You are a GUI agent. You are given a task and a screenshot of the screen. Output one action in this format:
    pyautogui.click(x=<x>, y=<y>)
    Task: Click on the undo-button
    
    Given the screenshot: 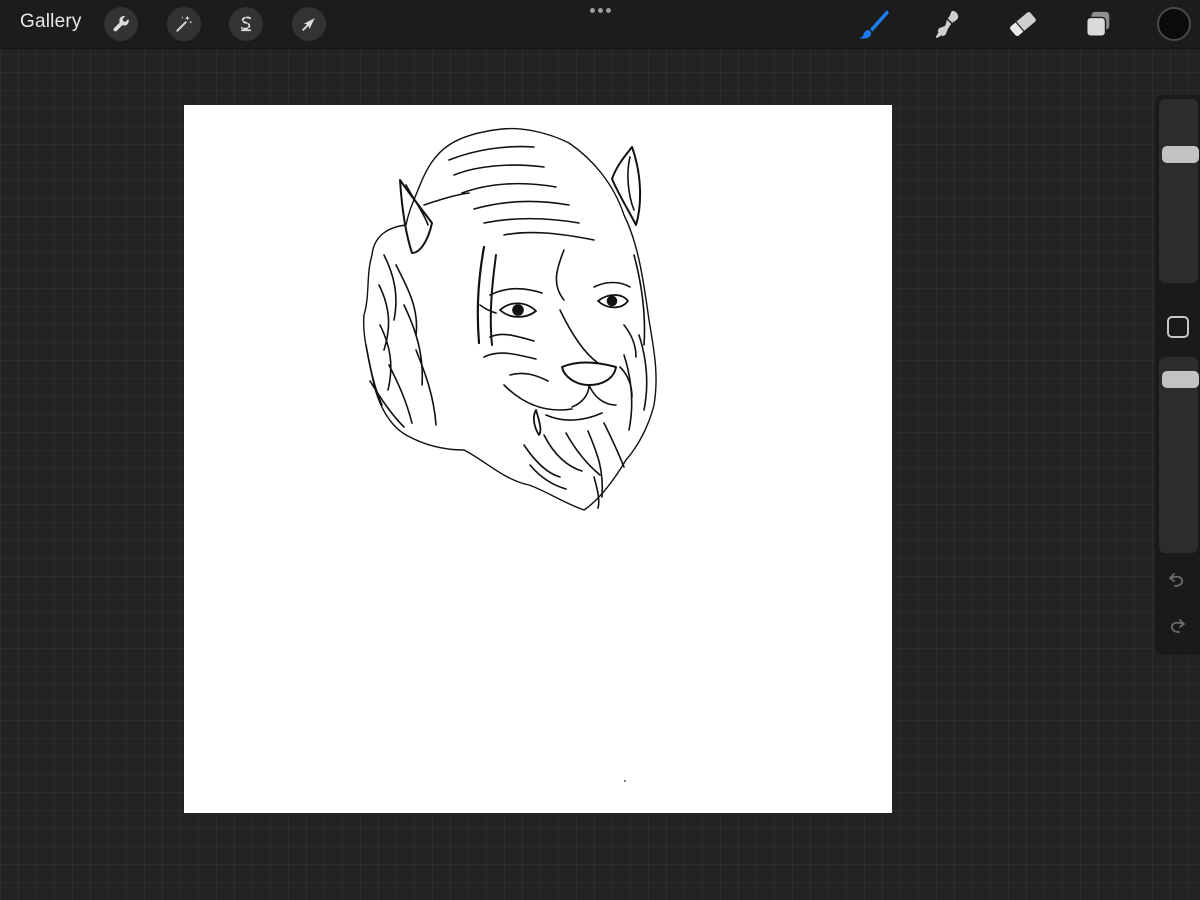 What is the action you would take?
    pyautogui.click(x=1177, y=581)
    